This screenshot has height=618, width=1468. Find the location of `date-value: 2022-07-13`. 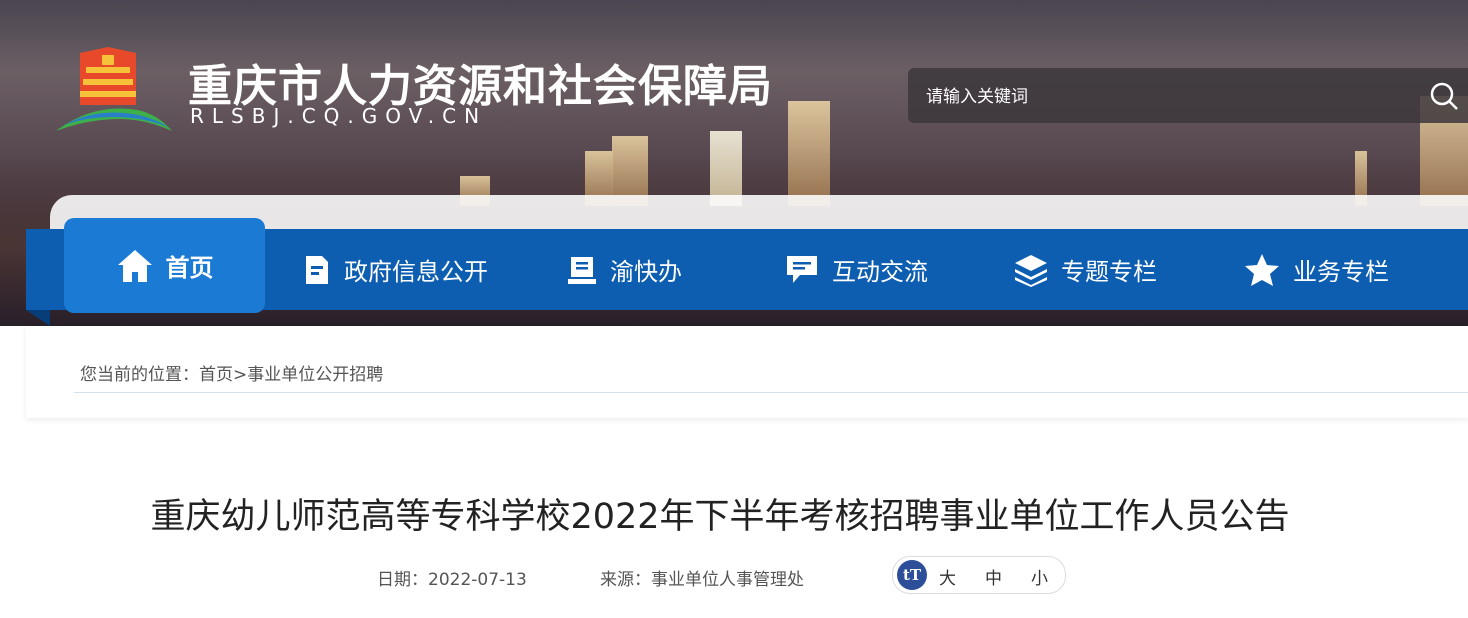

date-value: 2022-07-13 is located at coordinates (477, 580).